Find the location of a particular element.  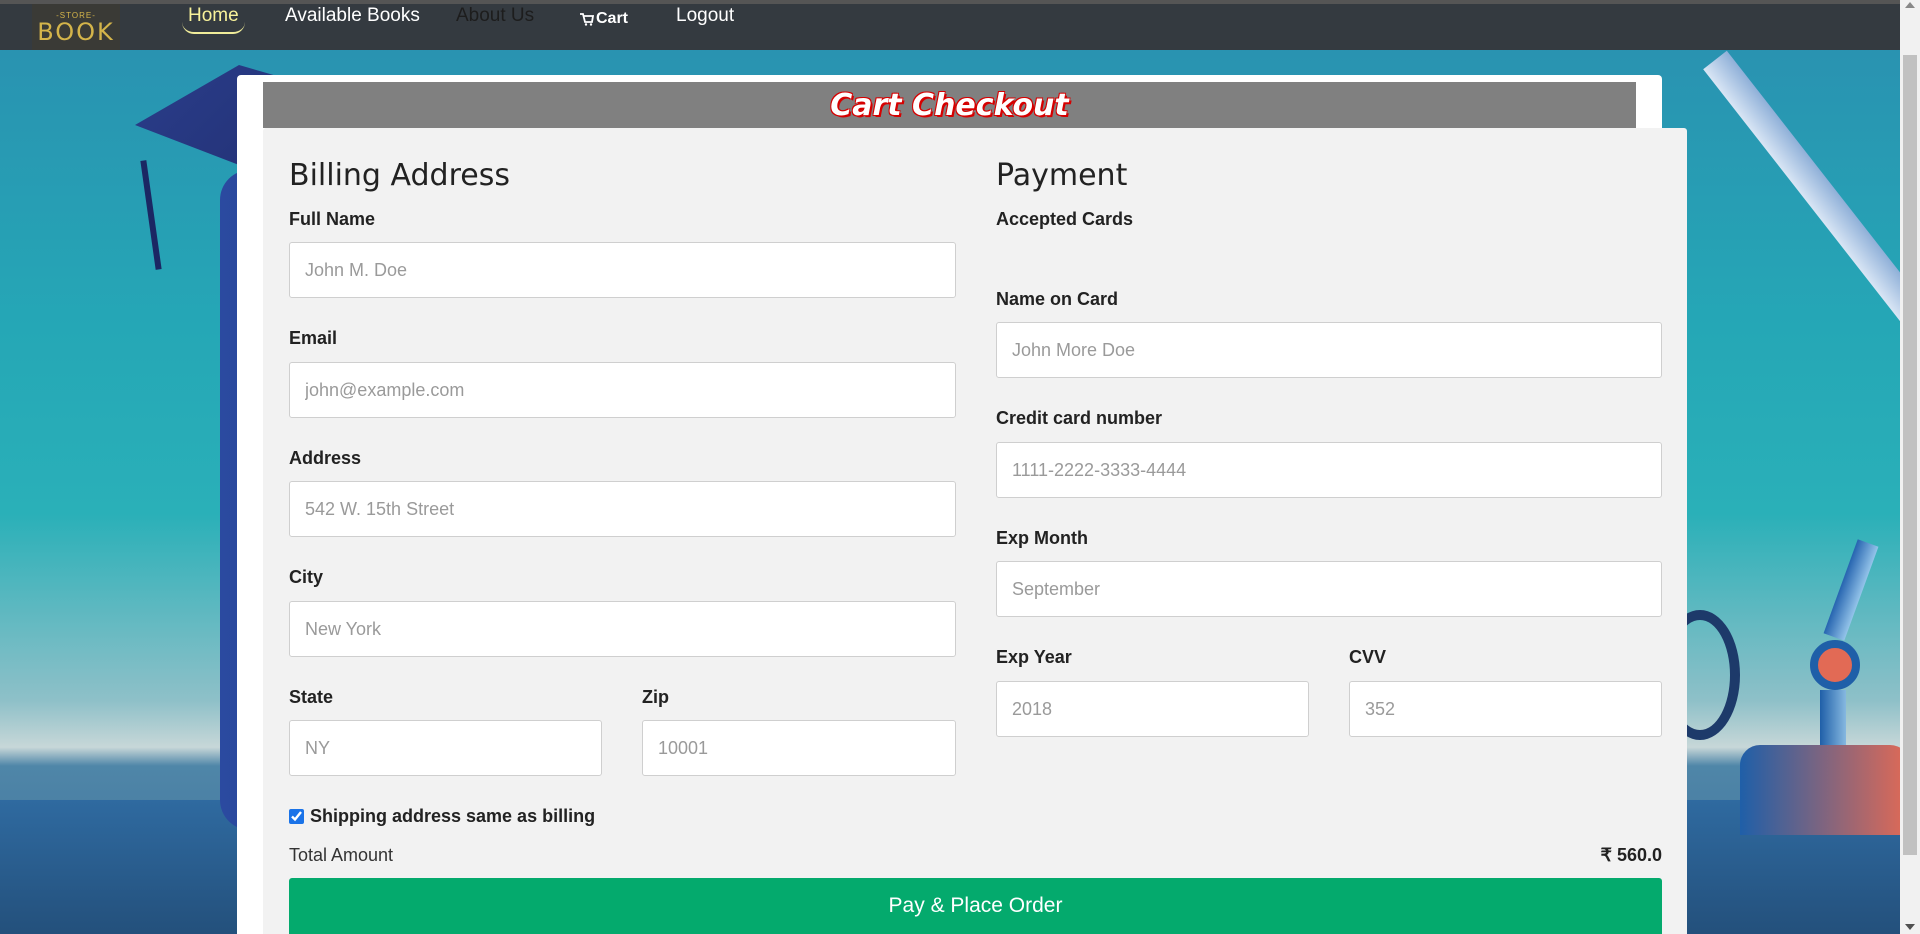

card-number-label: Credit card number is located at coordinates (1079, 418).